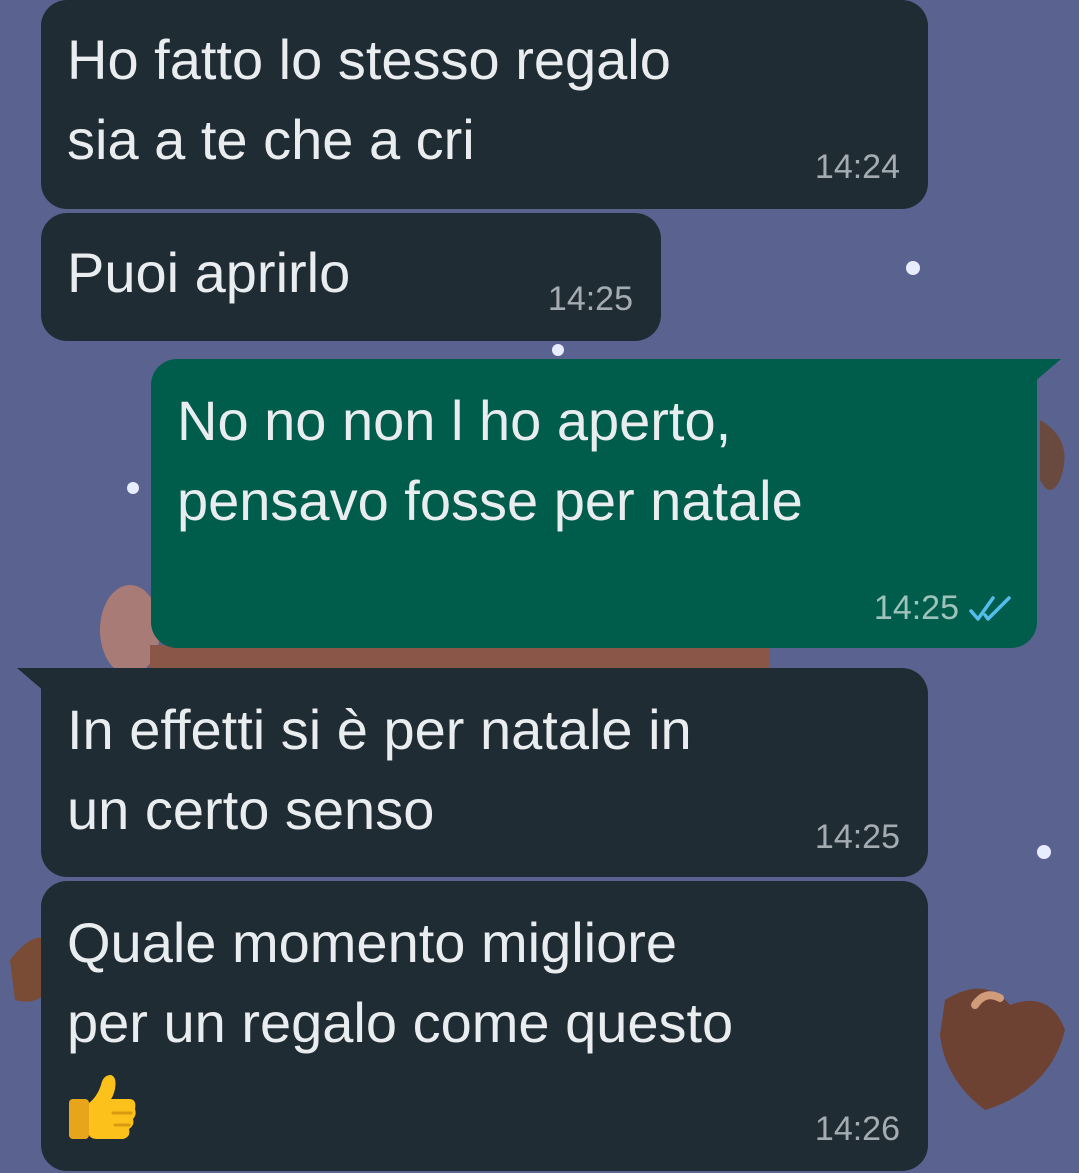  Describe the element at coordinates (103, 1109) in the screenshot. I see `thumbs-up-icon` at that location.